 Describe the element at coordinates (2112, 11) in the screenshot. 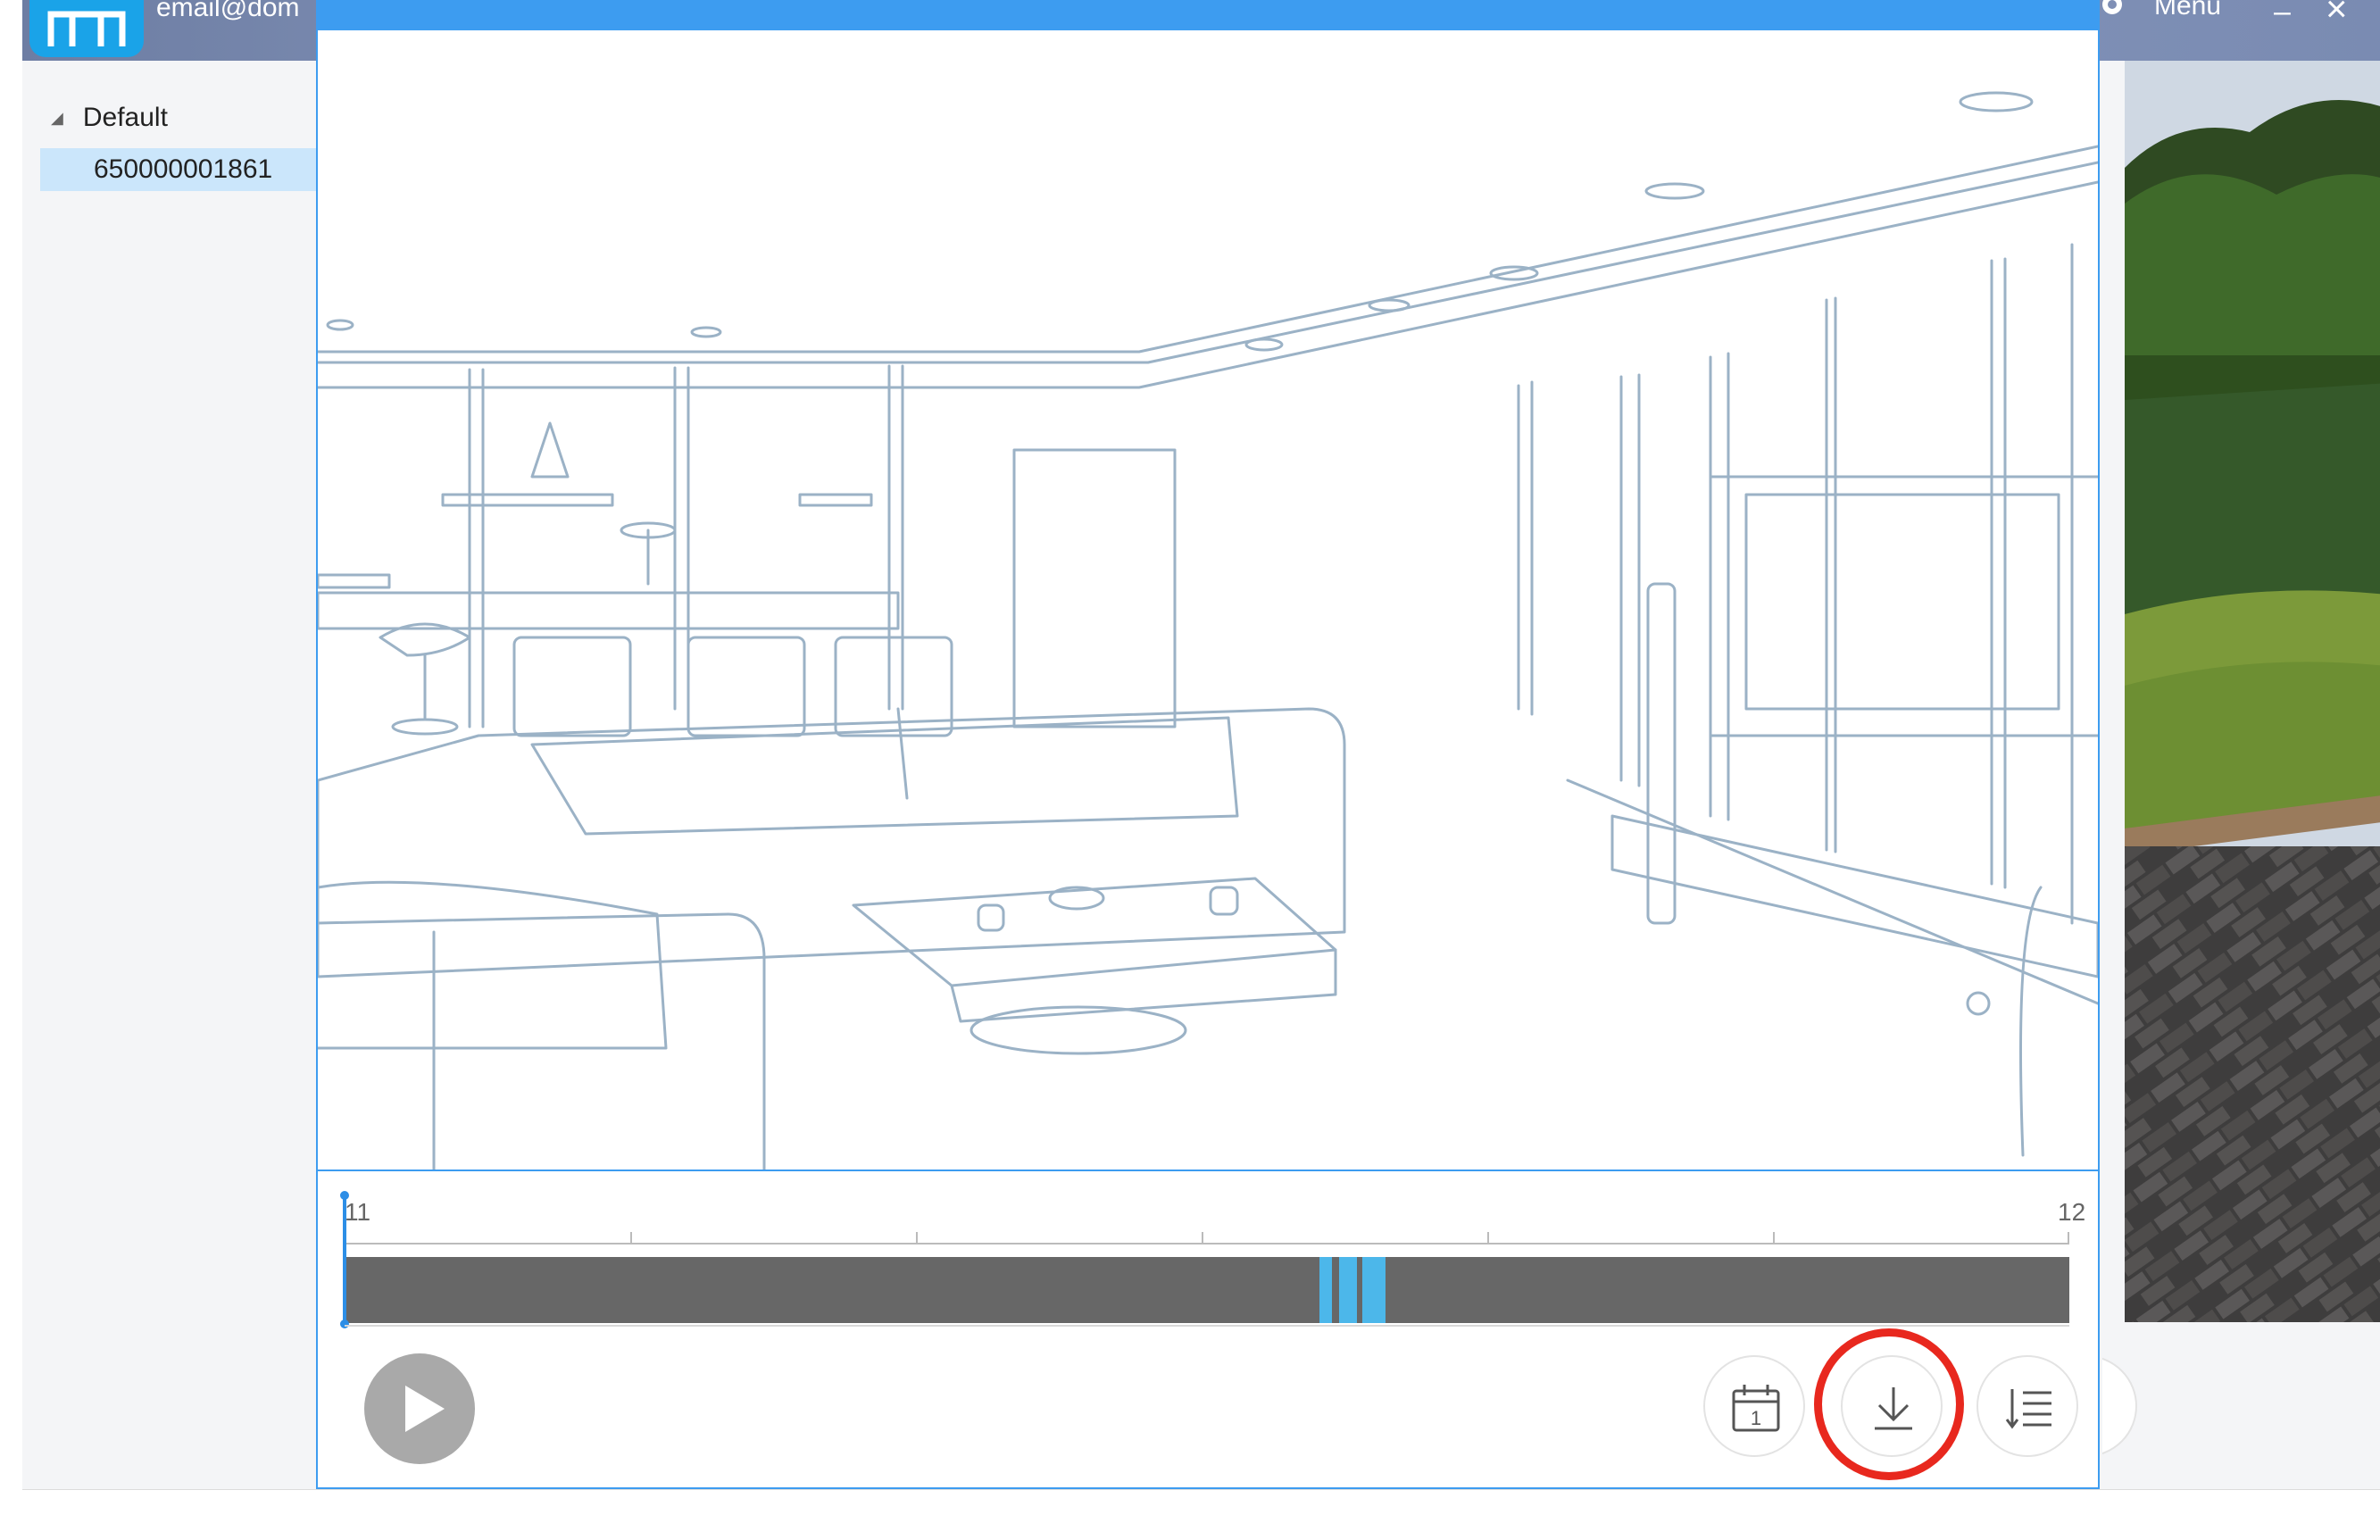

I see `settings-icon` at that location.